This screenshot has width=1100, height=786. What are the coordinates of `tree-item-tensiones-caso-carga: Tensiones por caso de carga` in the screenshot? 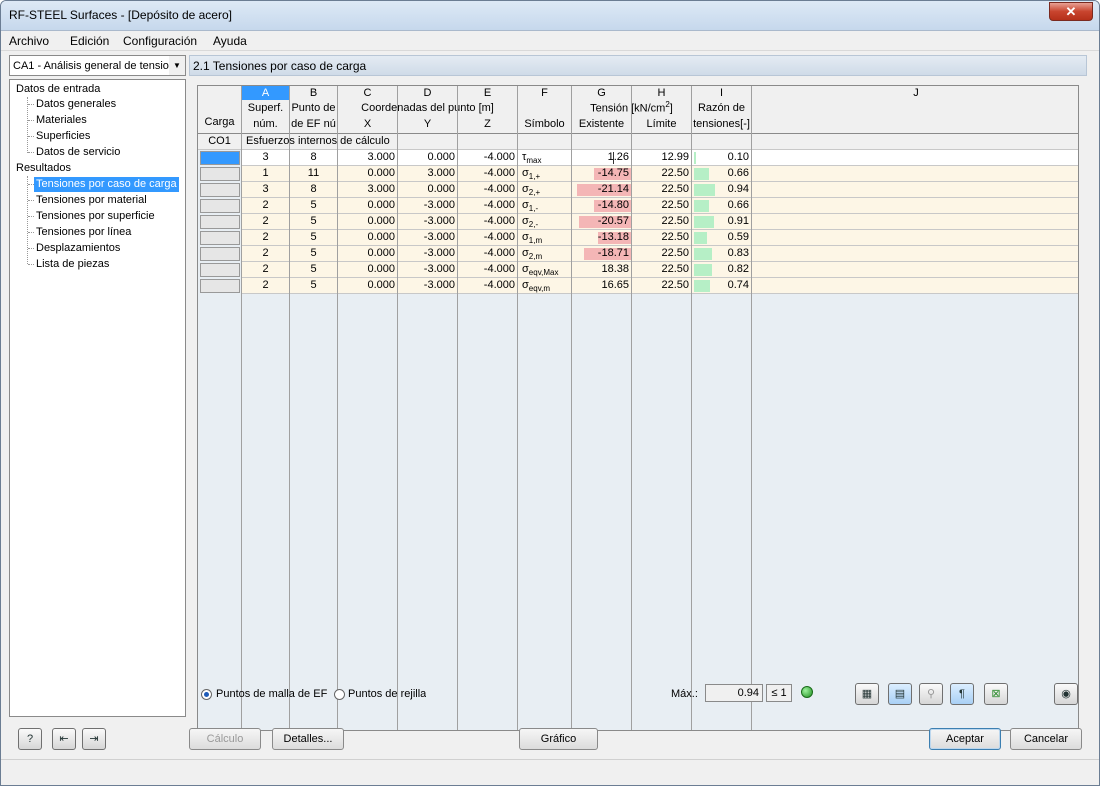 It's located at (106, 184).